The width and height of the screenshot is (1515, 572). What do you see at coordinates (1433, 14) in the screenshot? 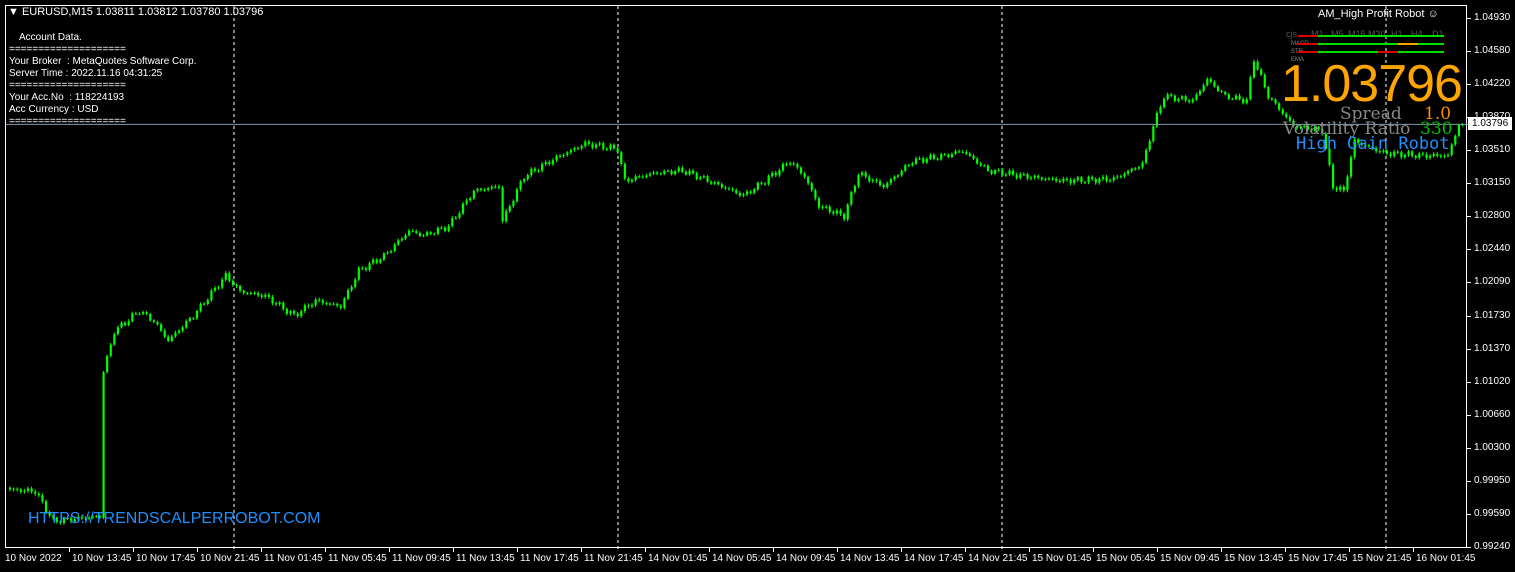
I see `smiley-icon: ☺` at bounding box center [1433, 14].